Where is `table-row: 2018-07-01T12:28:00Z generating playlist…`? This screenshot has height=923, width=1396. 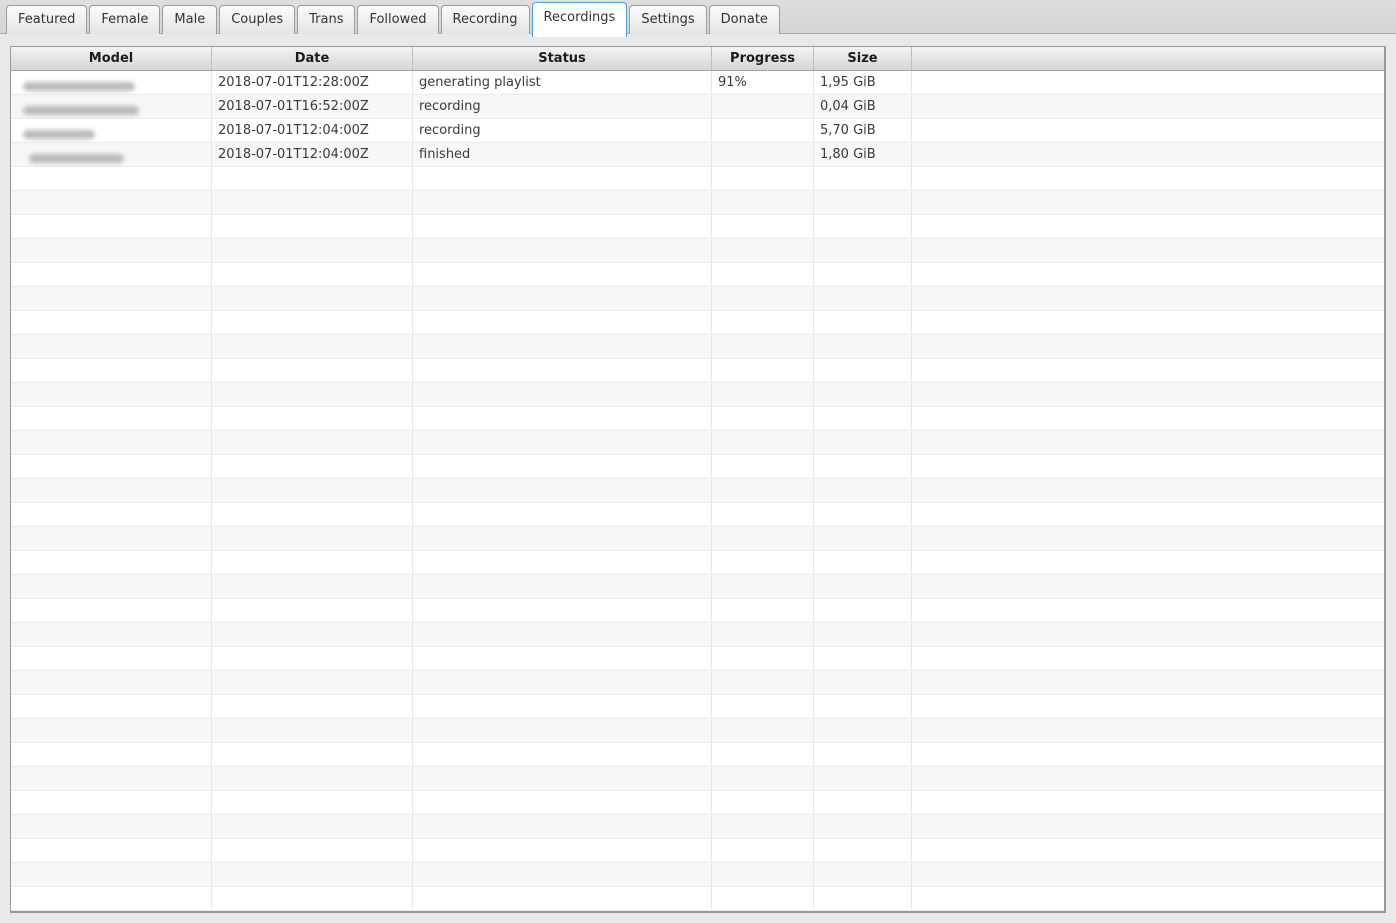
table-row: 2018-07-01T12:28:00Z generating playlist… is located at coordinates (697, 83).